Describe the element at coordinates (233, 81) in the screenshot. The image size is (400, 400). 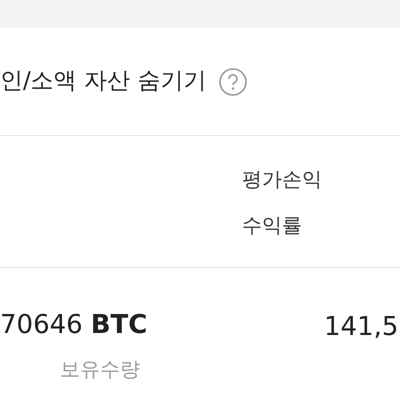
I see `help-icon` at that location.